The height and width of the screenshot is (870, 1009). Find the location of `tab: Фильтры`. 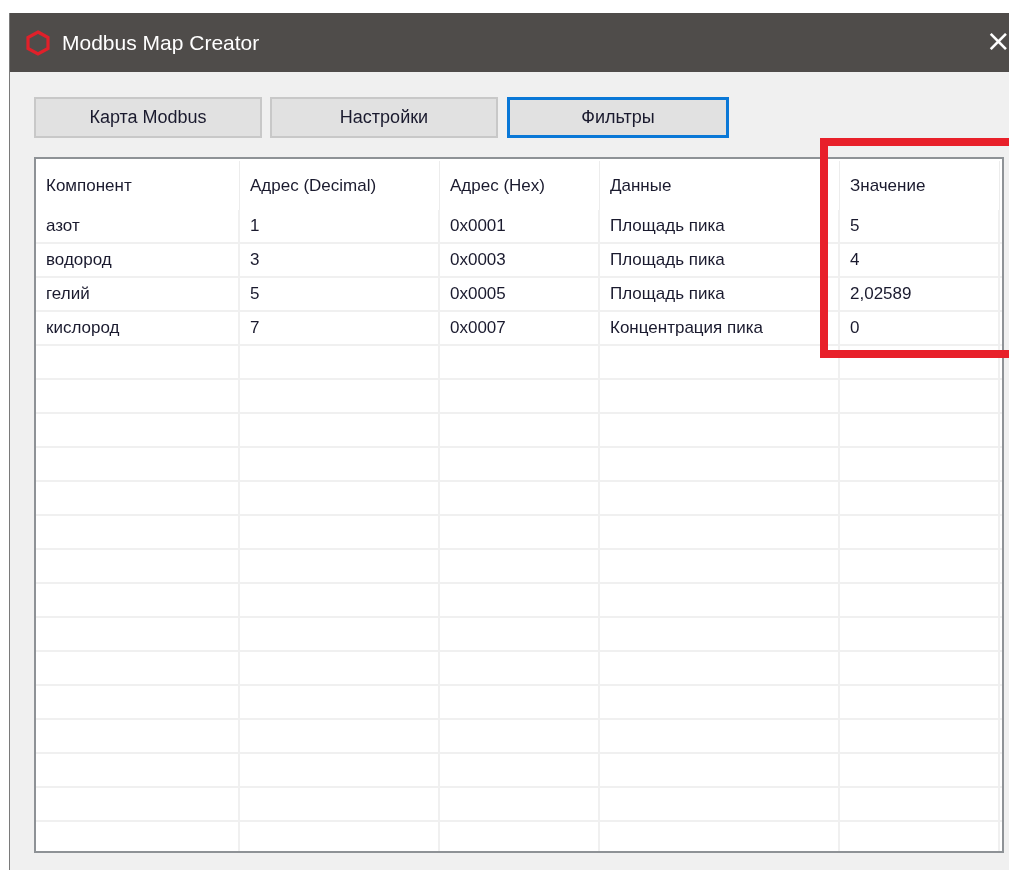

tab: Фильтры is located at coordinates (618, 117).